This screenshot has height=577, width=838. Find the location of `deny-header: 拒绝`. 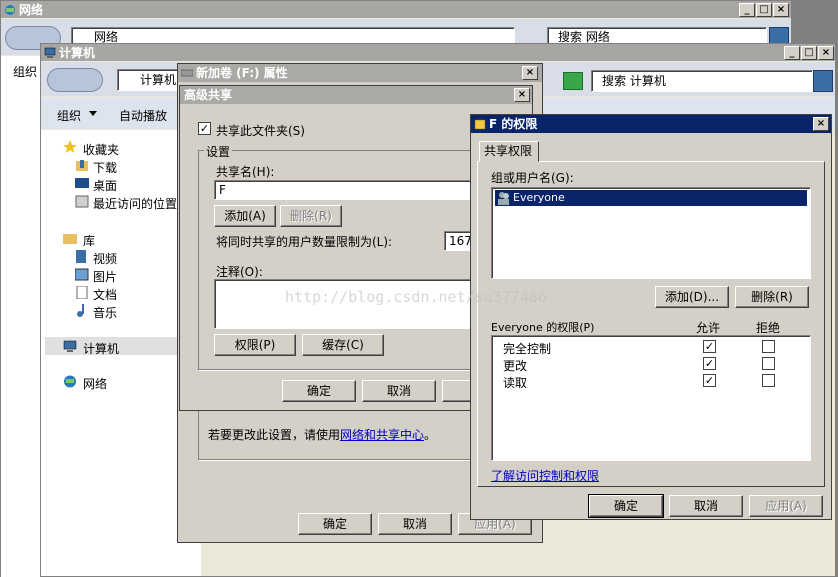

deny-header: 拒绝 is located at coordinates (768, 328).